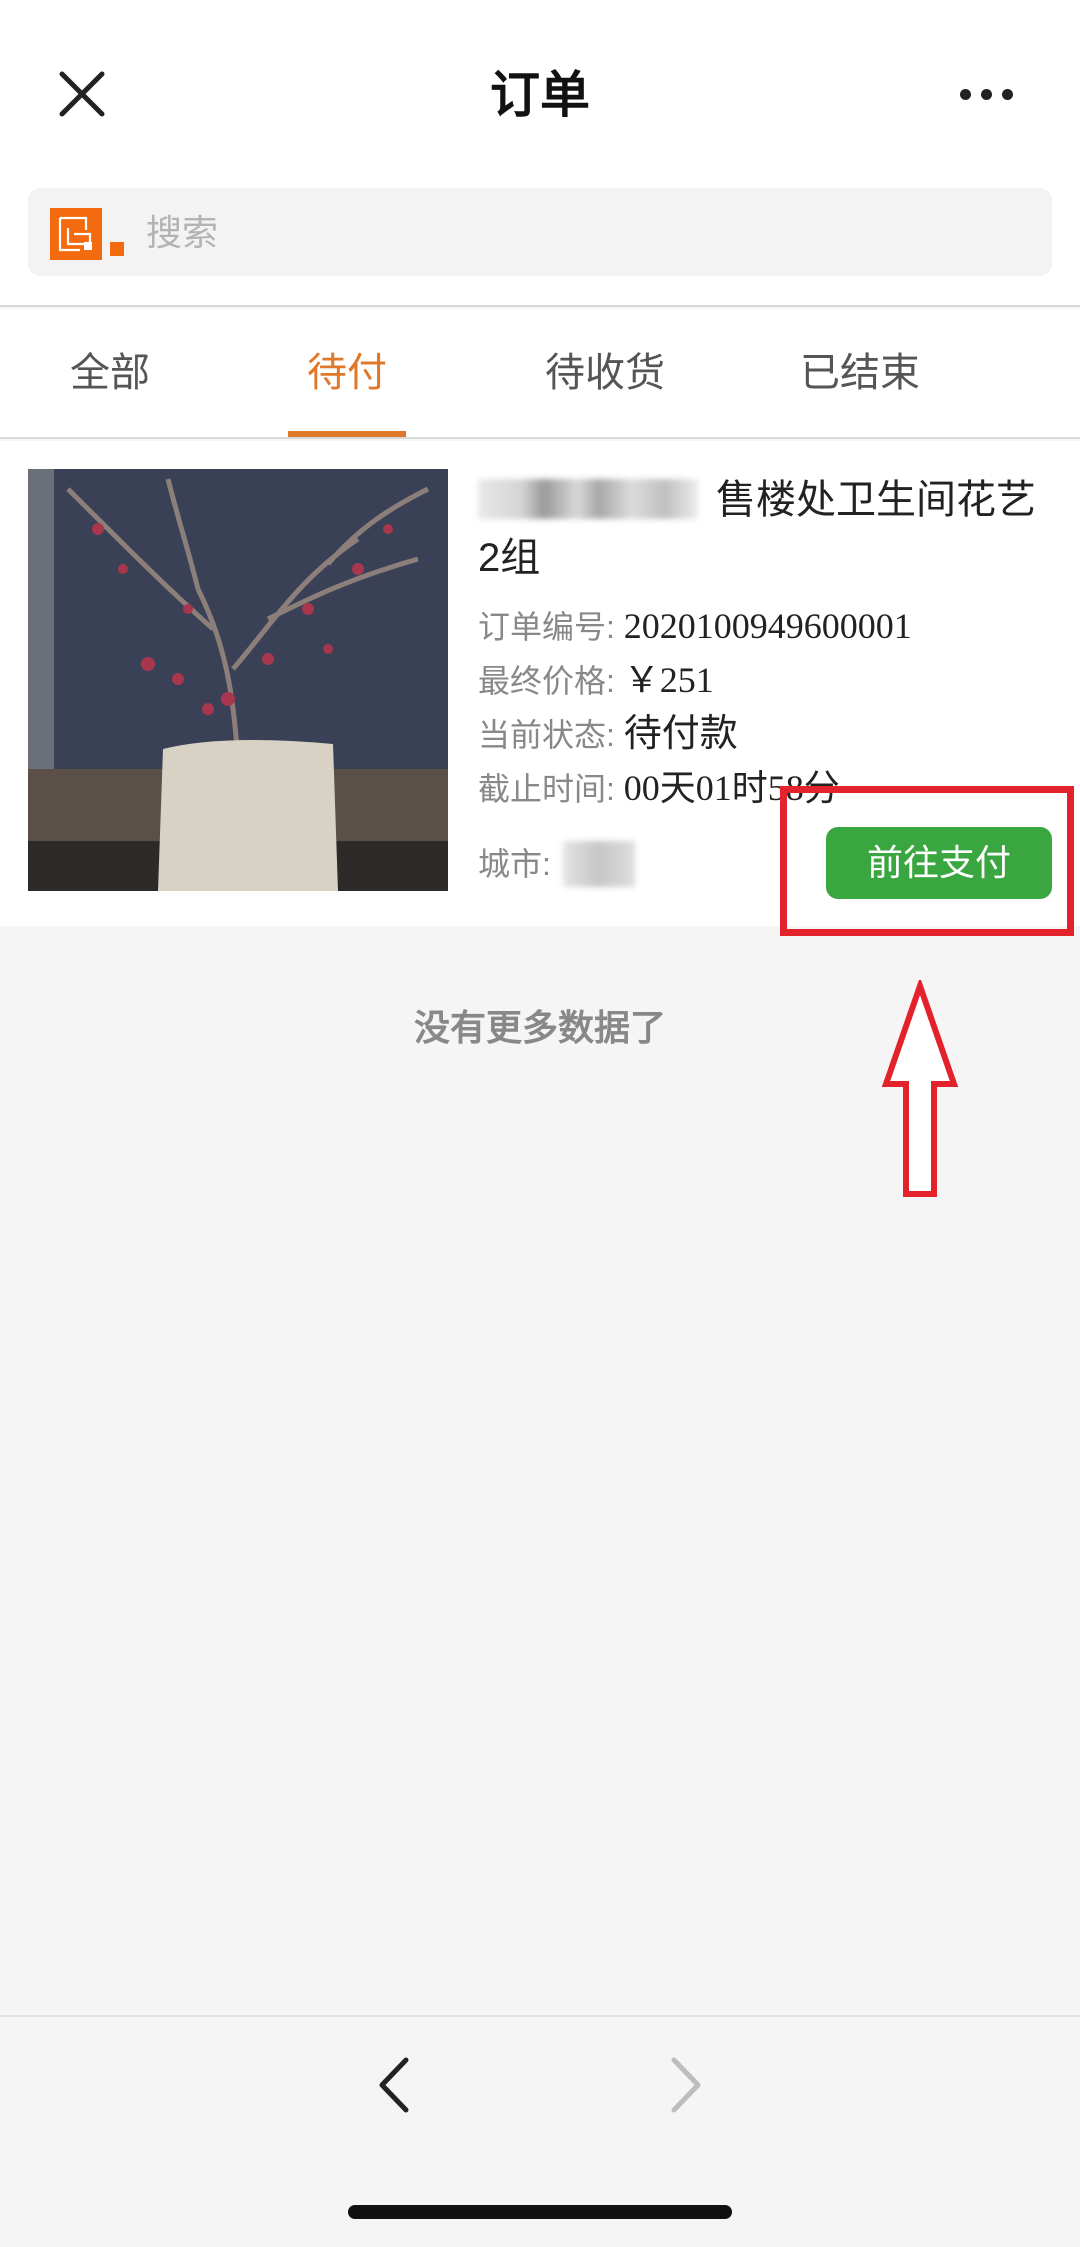 This screenshot has height=2247, width=1080. Describe the element at coordinates (668, 680) in the screenshot. I see `final-price-value: ￥251` at that location.